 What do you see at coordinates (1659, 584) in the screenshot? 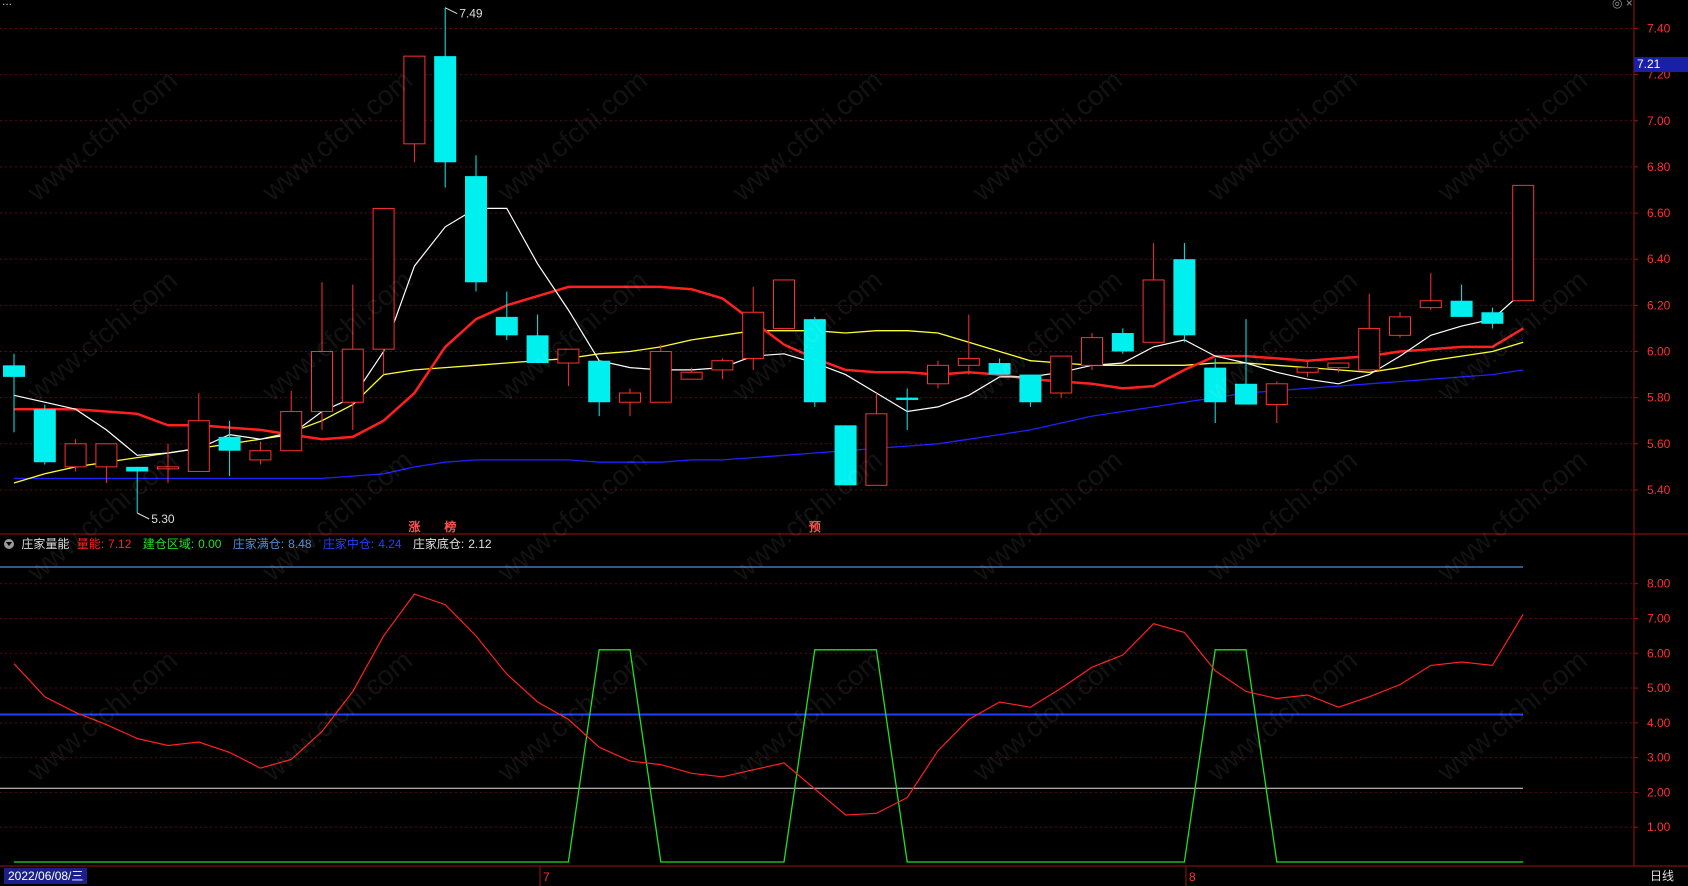
I see `indicator-tick-label: 8.00` at bounding box center [1659, 584].